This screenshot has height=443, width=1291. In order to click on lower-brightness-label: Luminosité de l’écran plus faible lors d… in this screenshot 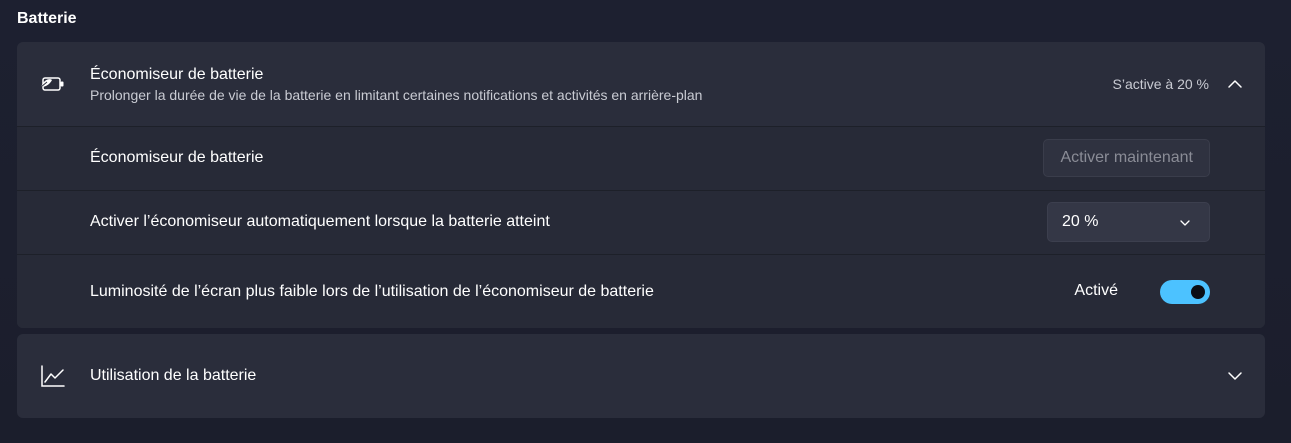, I will do `click(372, 291)`.